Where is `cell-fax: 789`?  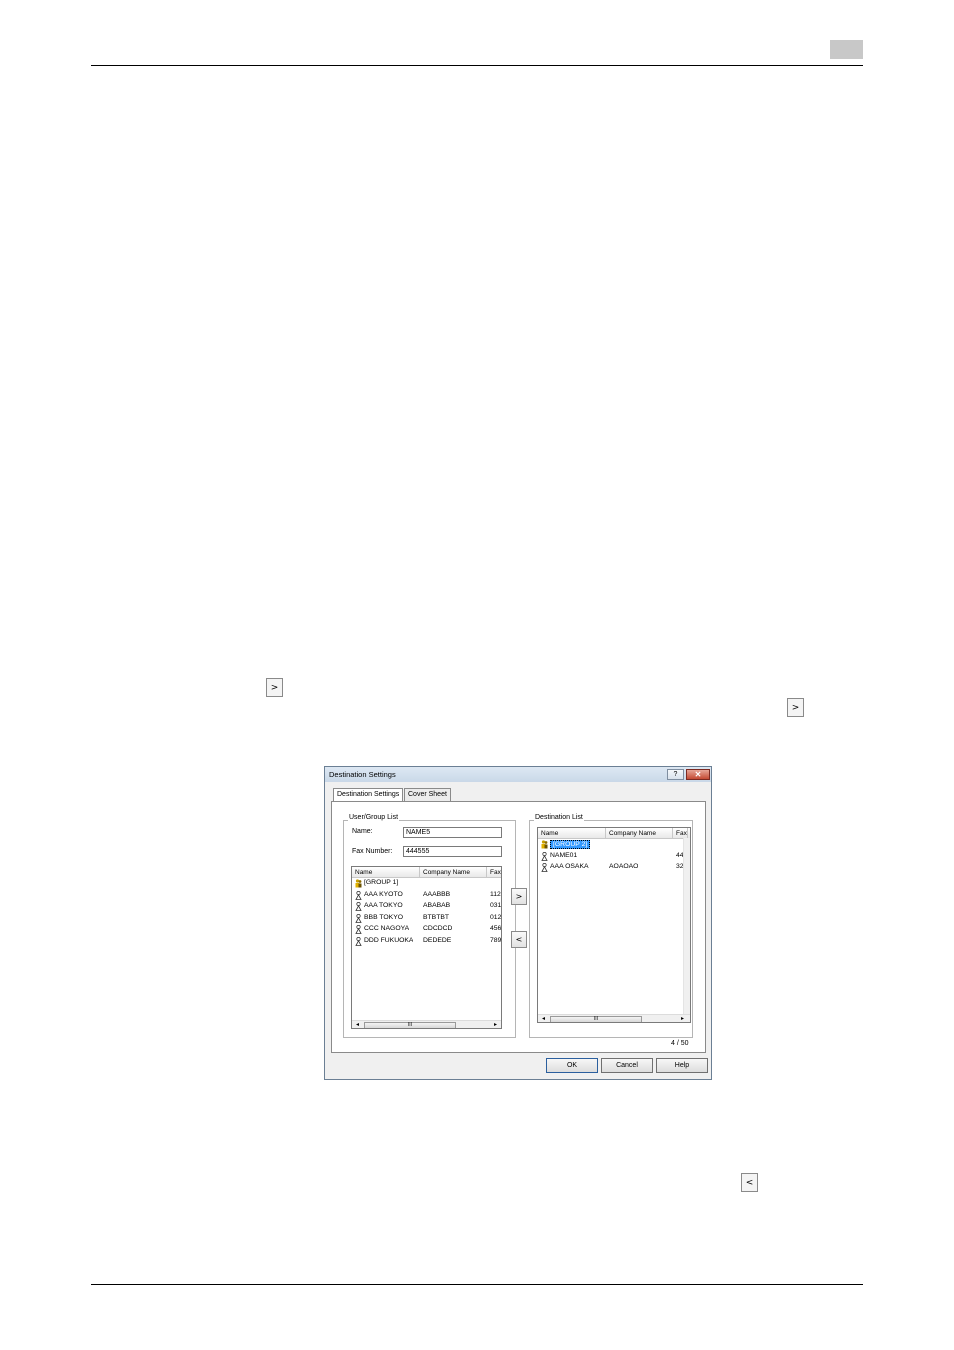 cell-fax: 789 is located at coordinates (496, 940).